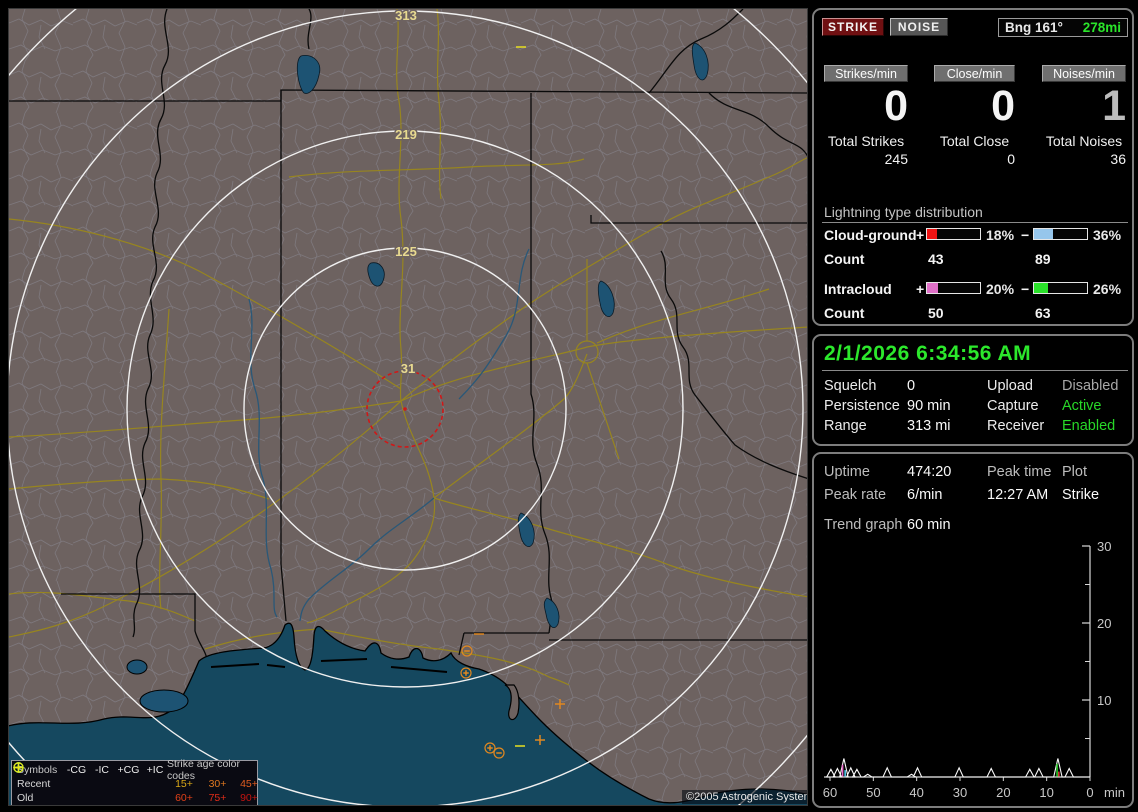 This screenshot has width=1138, height=812. Describe the element at coordinates (928, 353) in the screenshot. I see `datetime-display: 2/1/2026 6:34:56 AM` at that location.